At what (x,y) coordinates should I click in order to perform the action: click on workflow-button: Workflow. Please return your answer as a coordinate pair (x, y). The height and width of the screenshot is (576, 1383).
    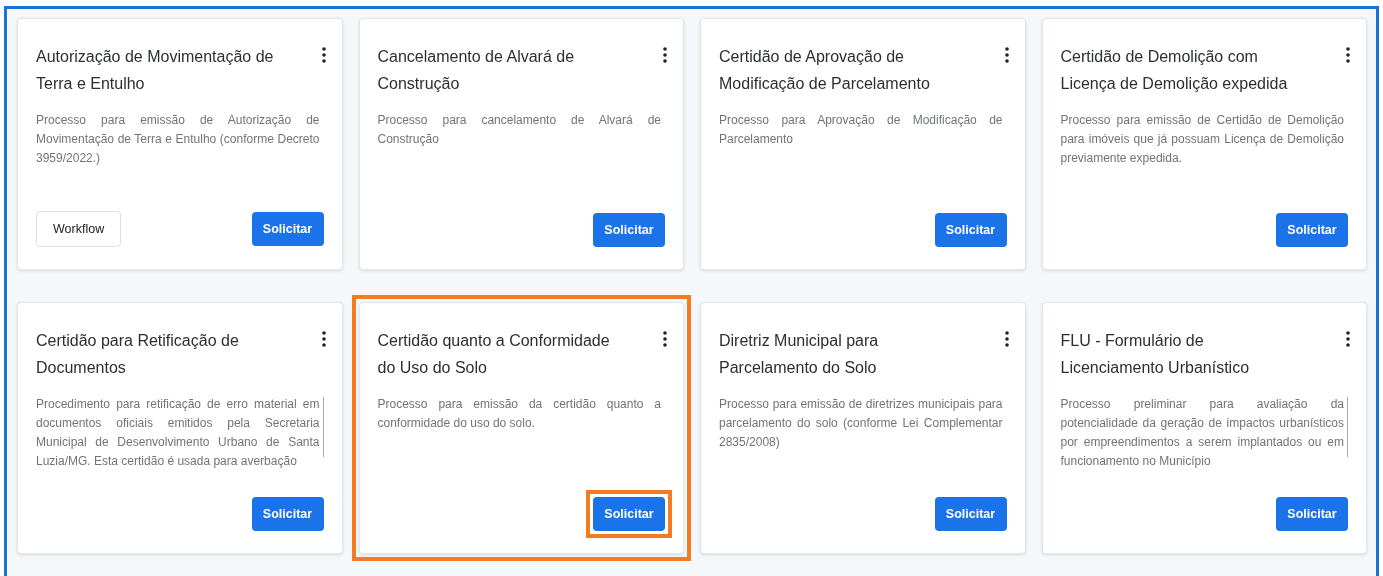
    Looking at the image, I should click on (79, 229).